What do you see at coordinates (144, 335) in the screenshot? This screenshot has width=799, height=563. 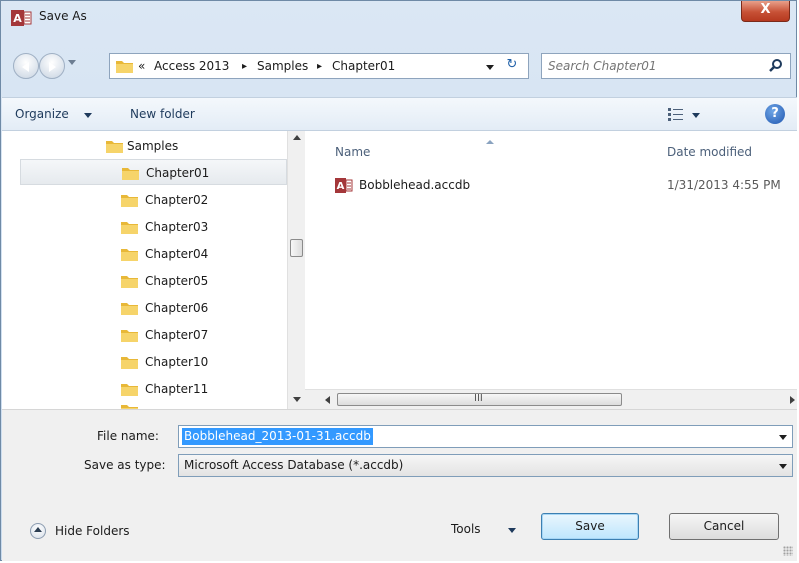 I see `tree-item-chapter07: Chapter07` at bounding box center [144, 335].